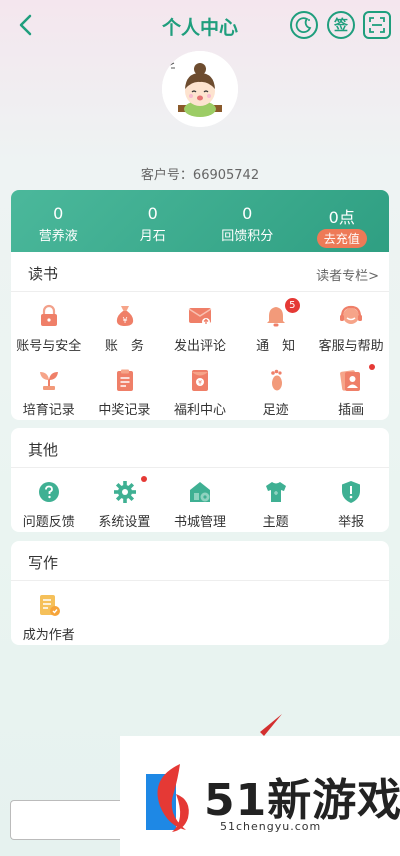  What do you see at coordinates (43, 563) in the screenshot?
I see `writing-title: 写作` at bounding box center [43, 563].